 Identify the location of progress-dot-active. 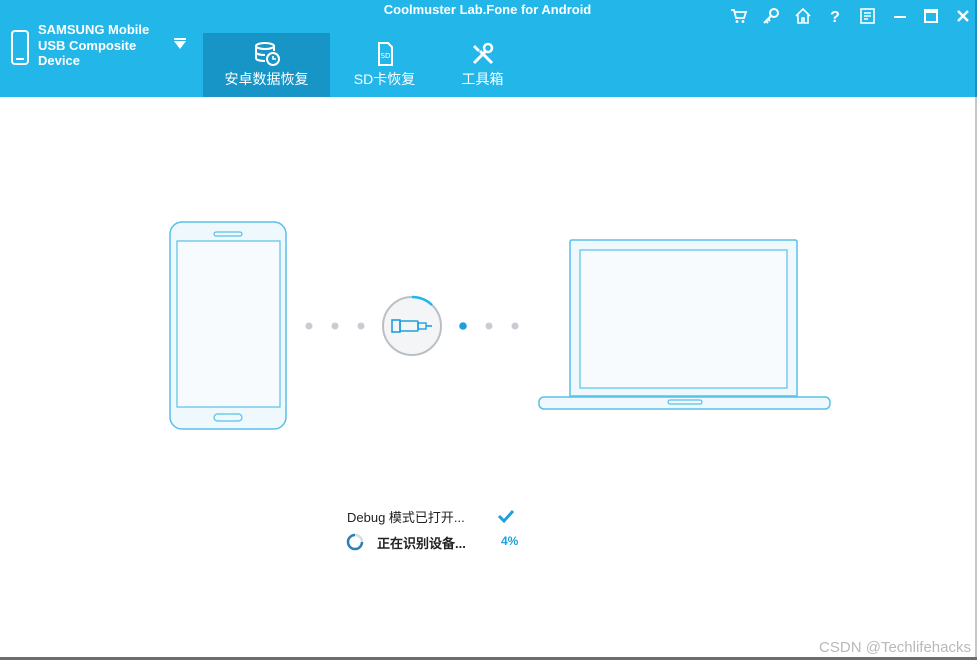
(463, 326).